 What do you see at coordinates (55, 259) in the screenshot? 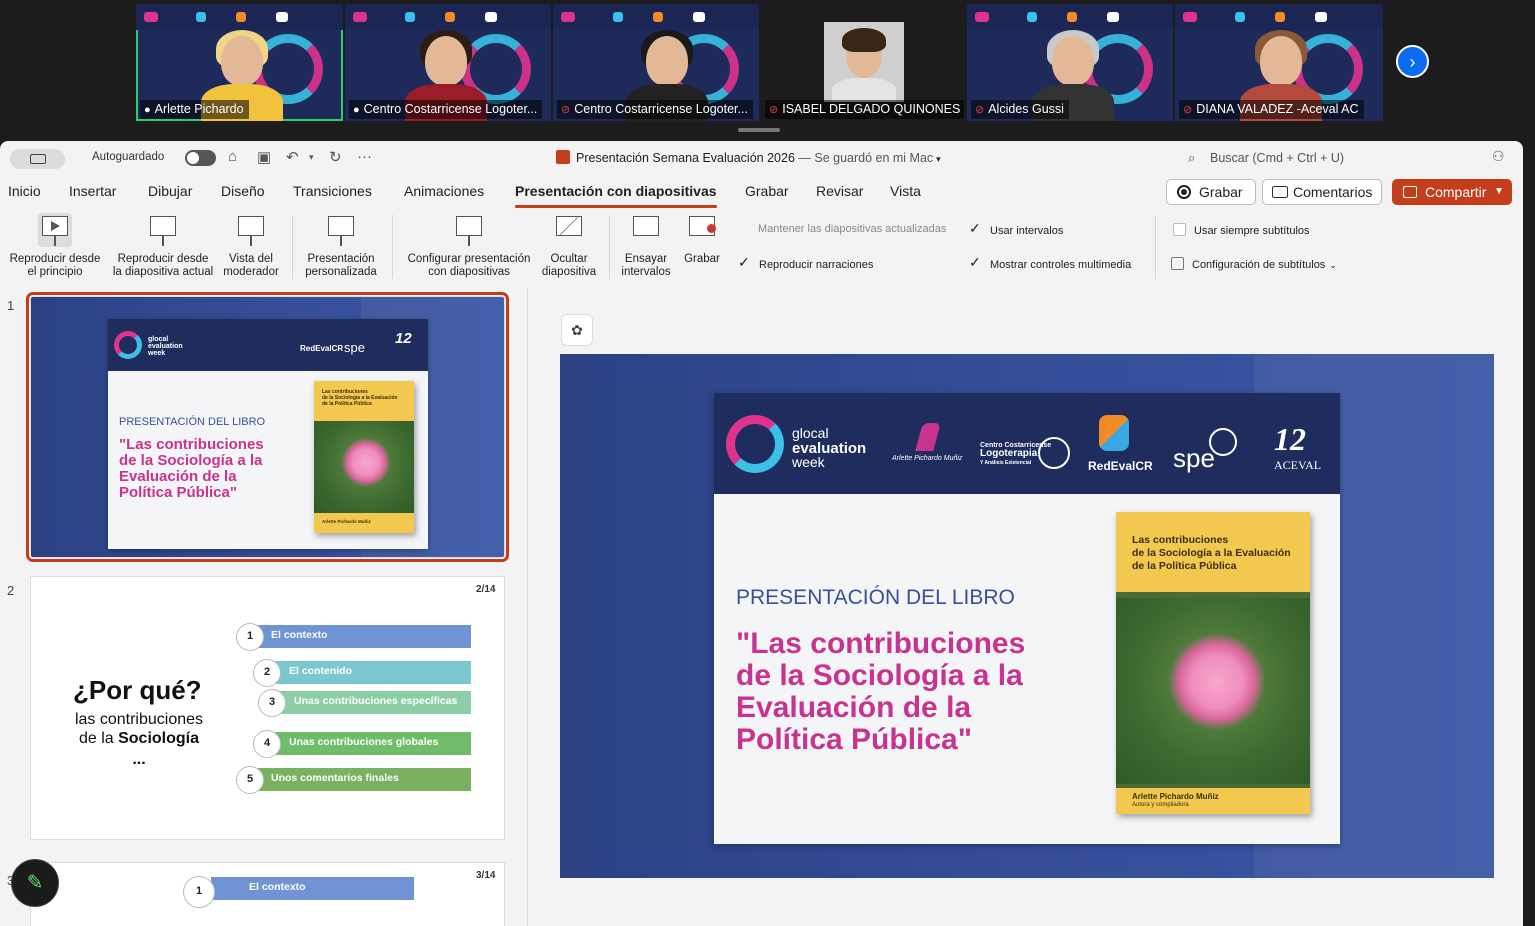
I see `button-label: Reproducir desde` at bounding box center [55, 259].